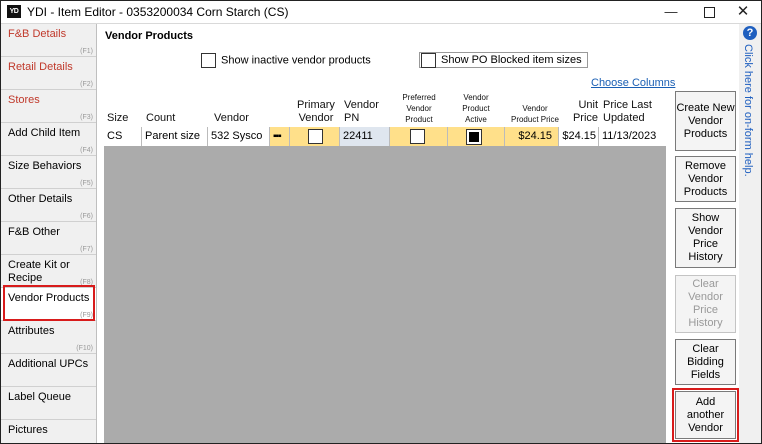 The image size is (762, 444). Describe the element at coordinates (34, 232) in the screenshot. I see `sidebar-item-label: F&B Other` at that location.